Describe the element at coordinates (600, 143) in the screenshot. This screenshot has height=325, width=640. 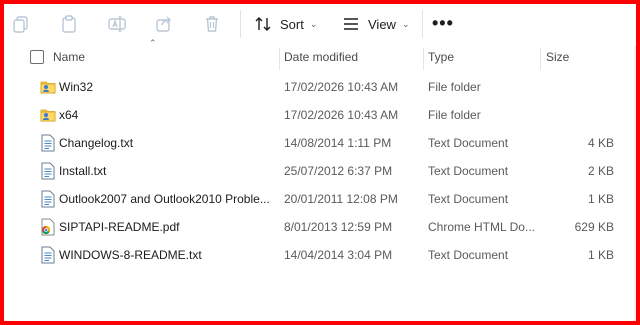
I see `file-size: 4 KB` at that location.